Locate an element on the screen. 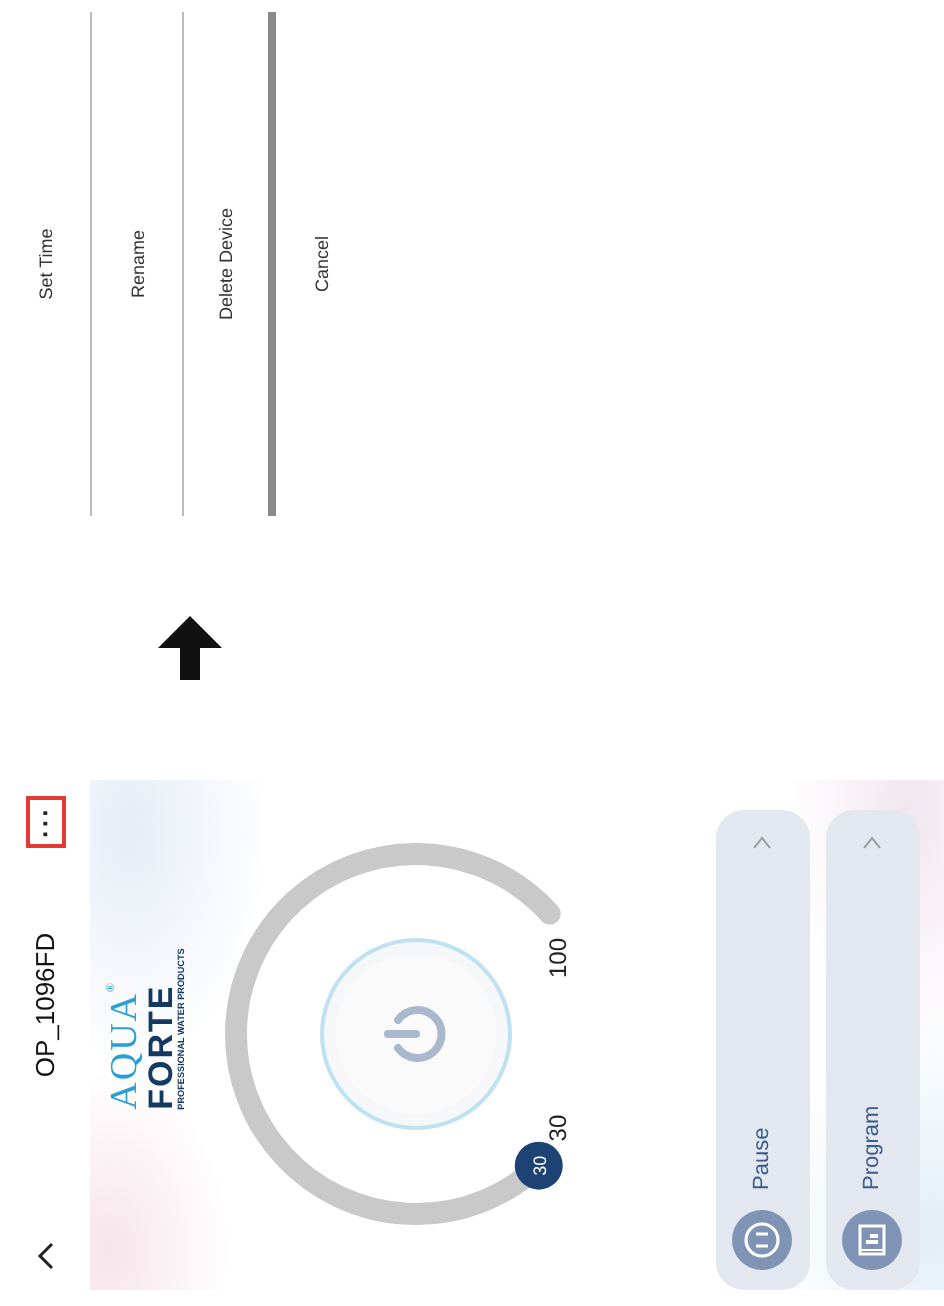 This screenshot has width=944, height=1306. device-title: OP_1096FD is located at coordinates (45, 1006).